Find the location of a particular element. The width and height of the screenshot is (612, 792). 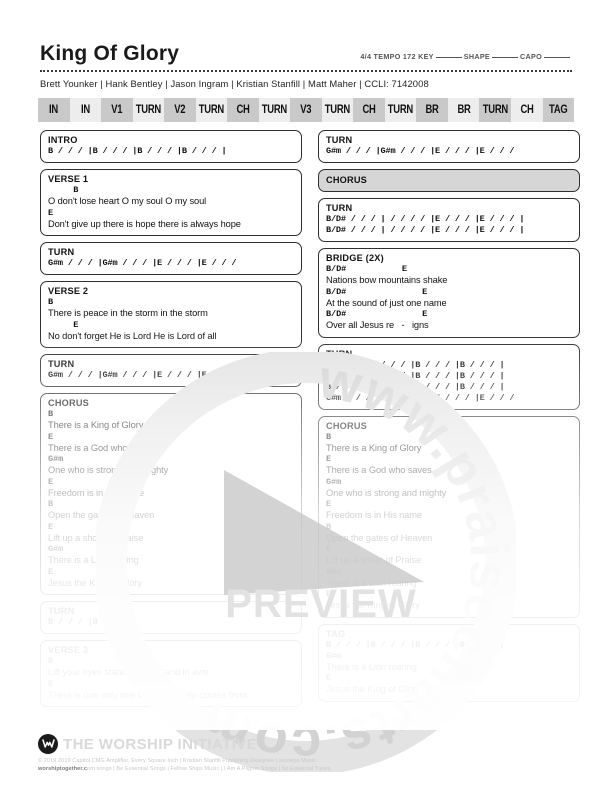

chord-progression-line: B / / / |B / / / |B / / / |B / / / | is located at coordinates (137, 151).